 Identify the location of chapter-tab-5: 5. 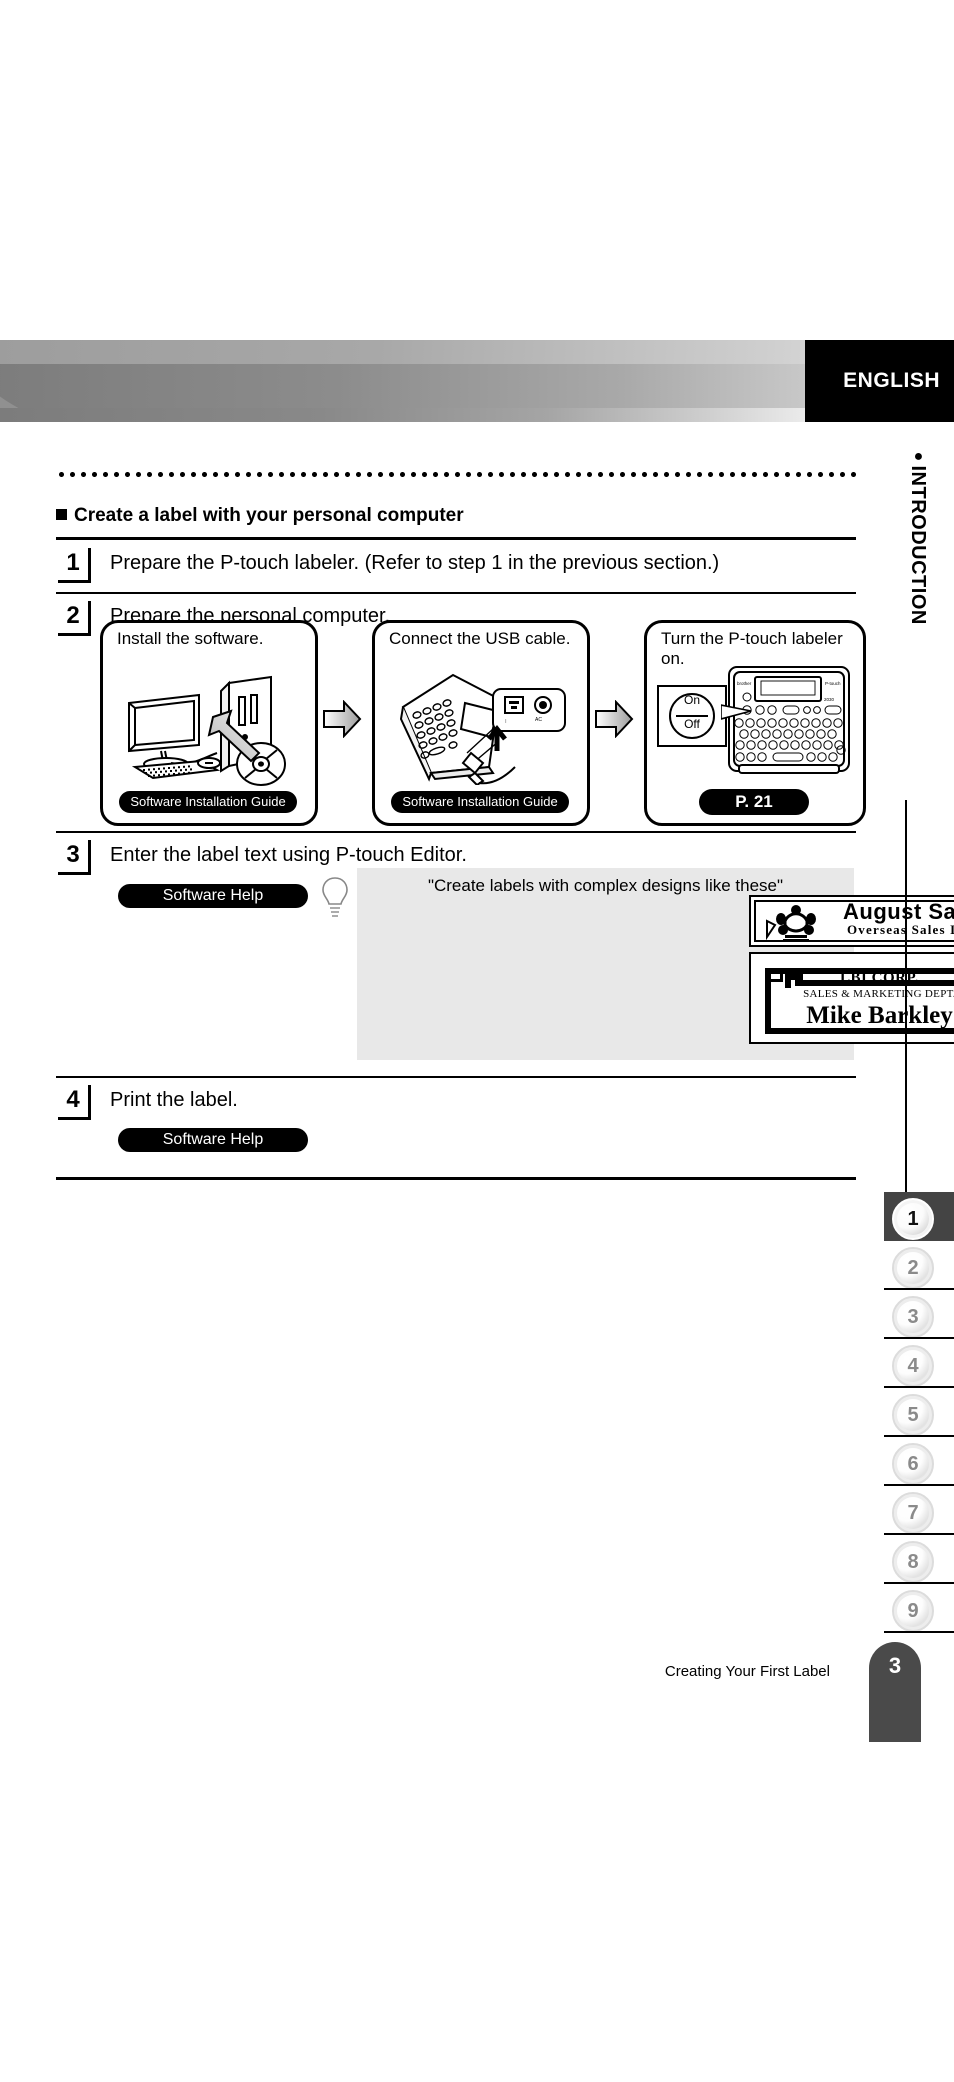
(919, 1412).